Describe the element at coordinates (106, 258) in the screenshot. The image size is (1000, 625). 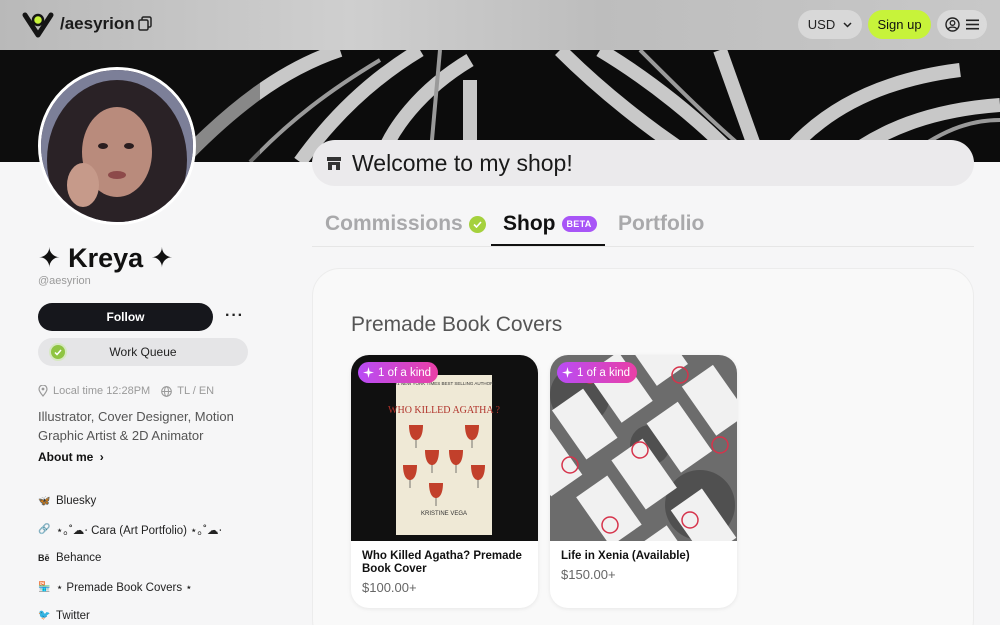
I see `profile-name: ✦ Kreya ✦` at that location.